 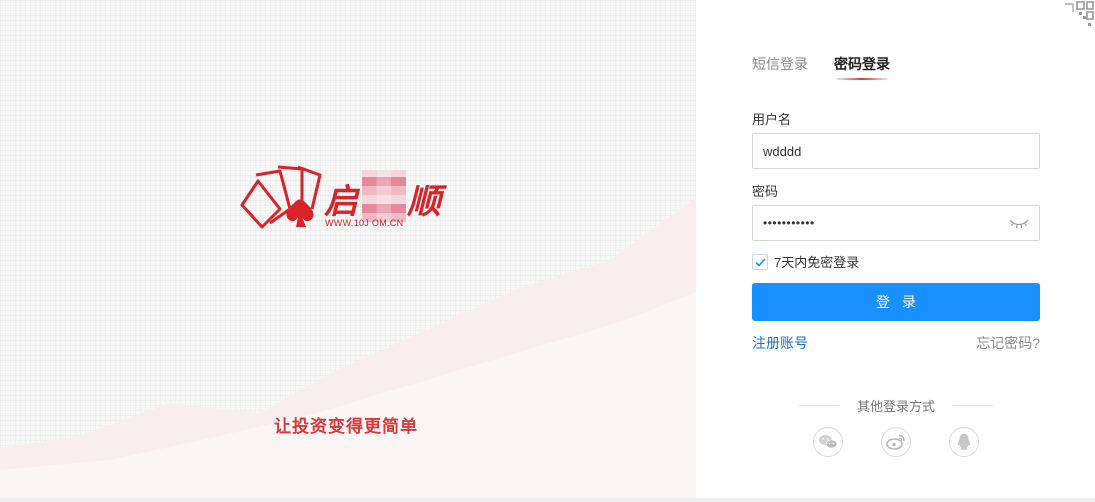 I want to click on username-input: wdddd, so click(x=896, y=151).